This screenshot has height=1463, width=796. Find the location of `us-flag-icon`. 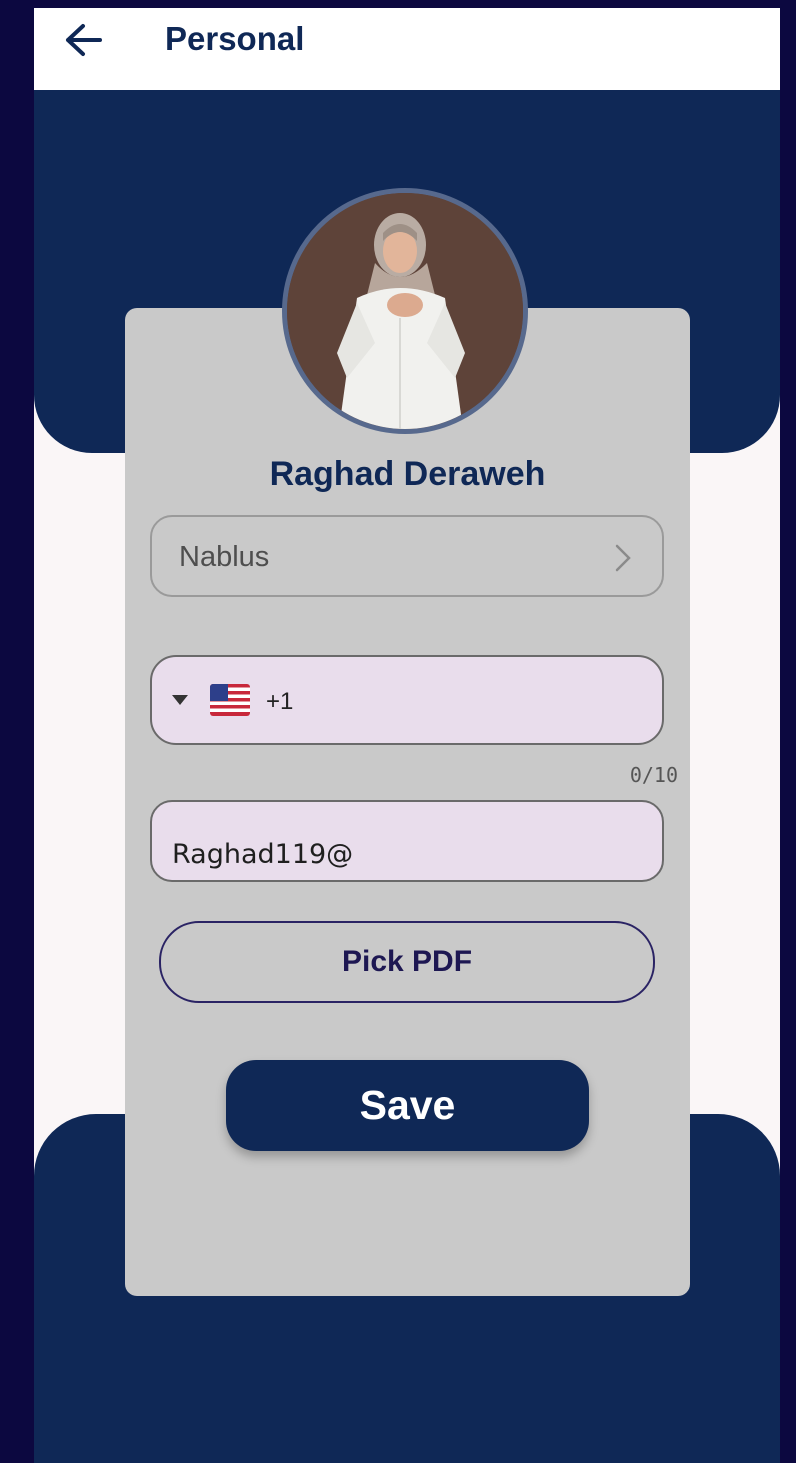

us-flag-icon is located at coordinates (230, 700).